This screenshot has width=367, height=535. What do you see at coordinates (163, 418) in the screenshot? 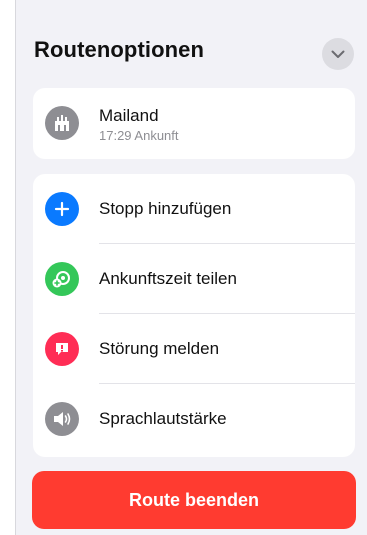
I see `voice-volume-label: Sprachlautstärke` at bounding box center [163, 418].